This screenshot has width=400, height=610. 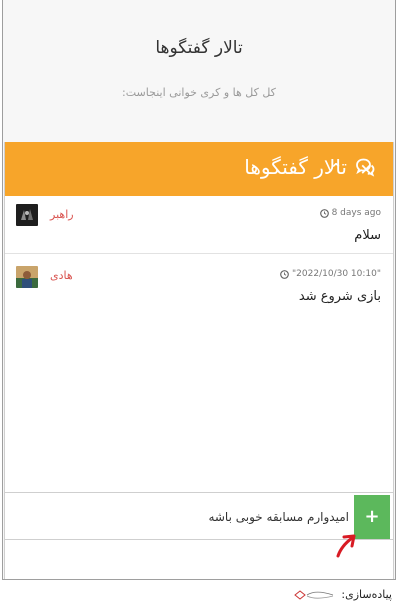 I want to click on page-subtitle: کل کل ها و کری خوانی اینجاست:, so click(x=199, y=92).